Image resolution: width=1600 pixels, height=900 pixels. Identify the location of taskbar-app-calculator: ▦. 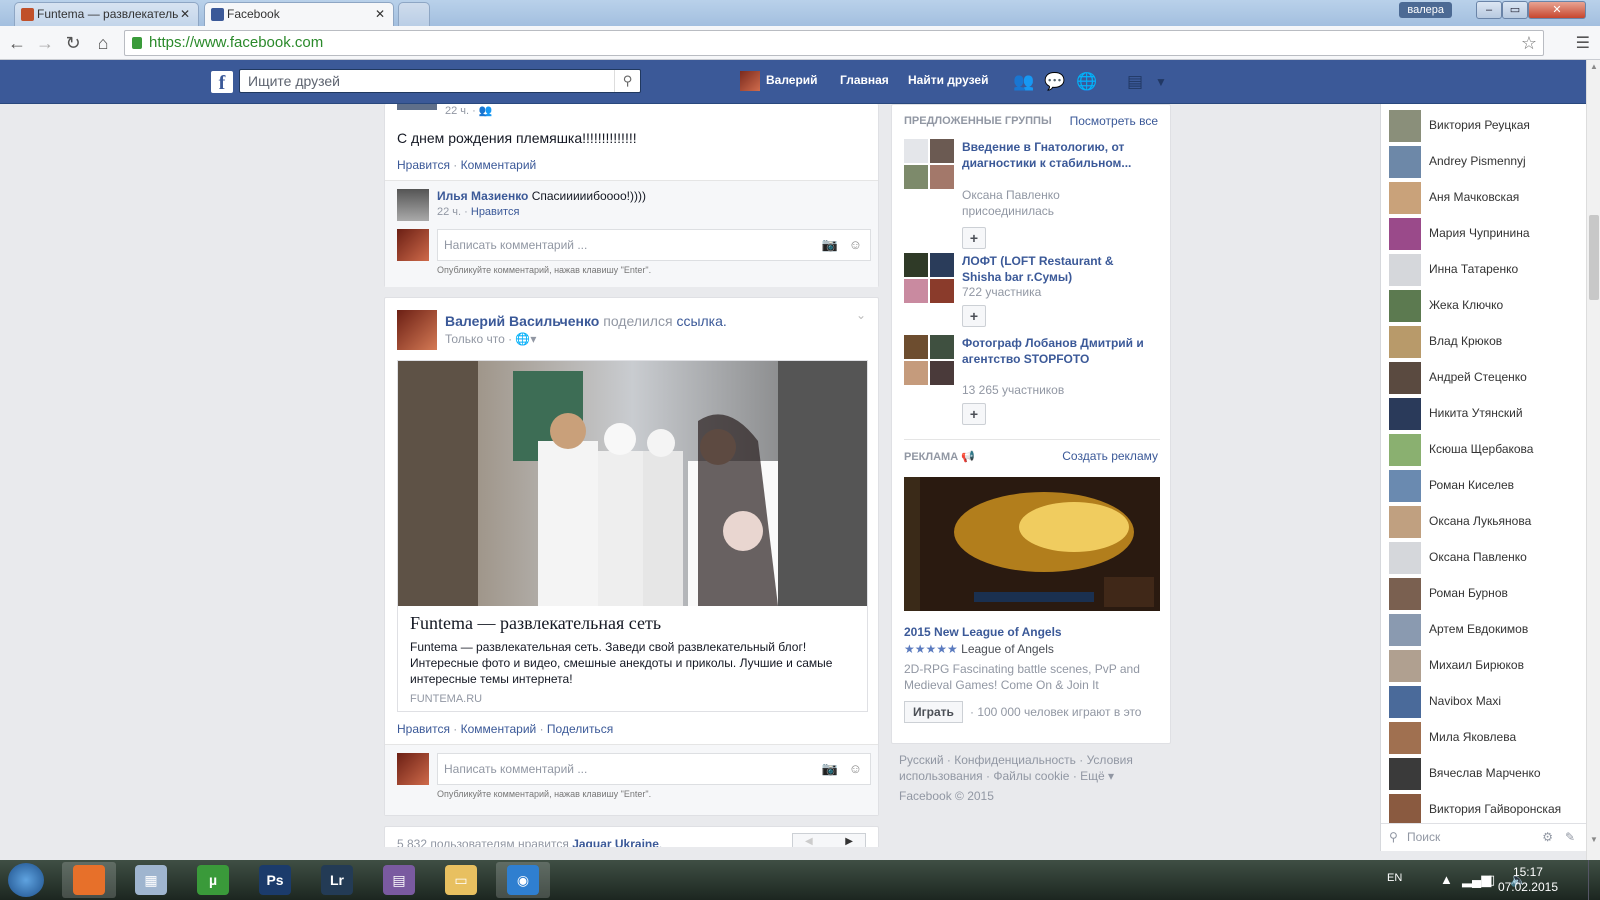
(151, 880).